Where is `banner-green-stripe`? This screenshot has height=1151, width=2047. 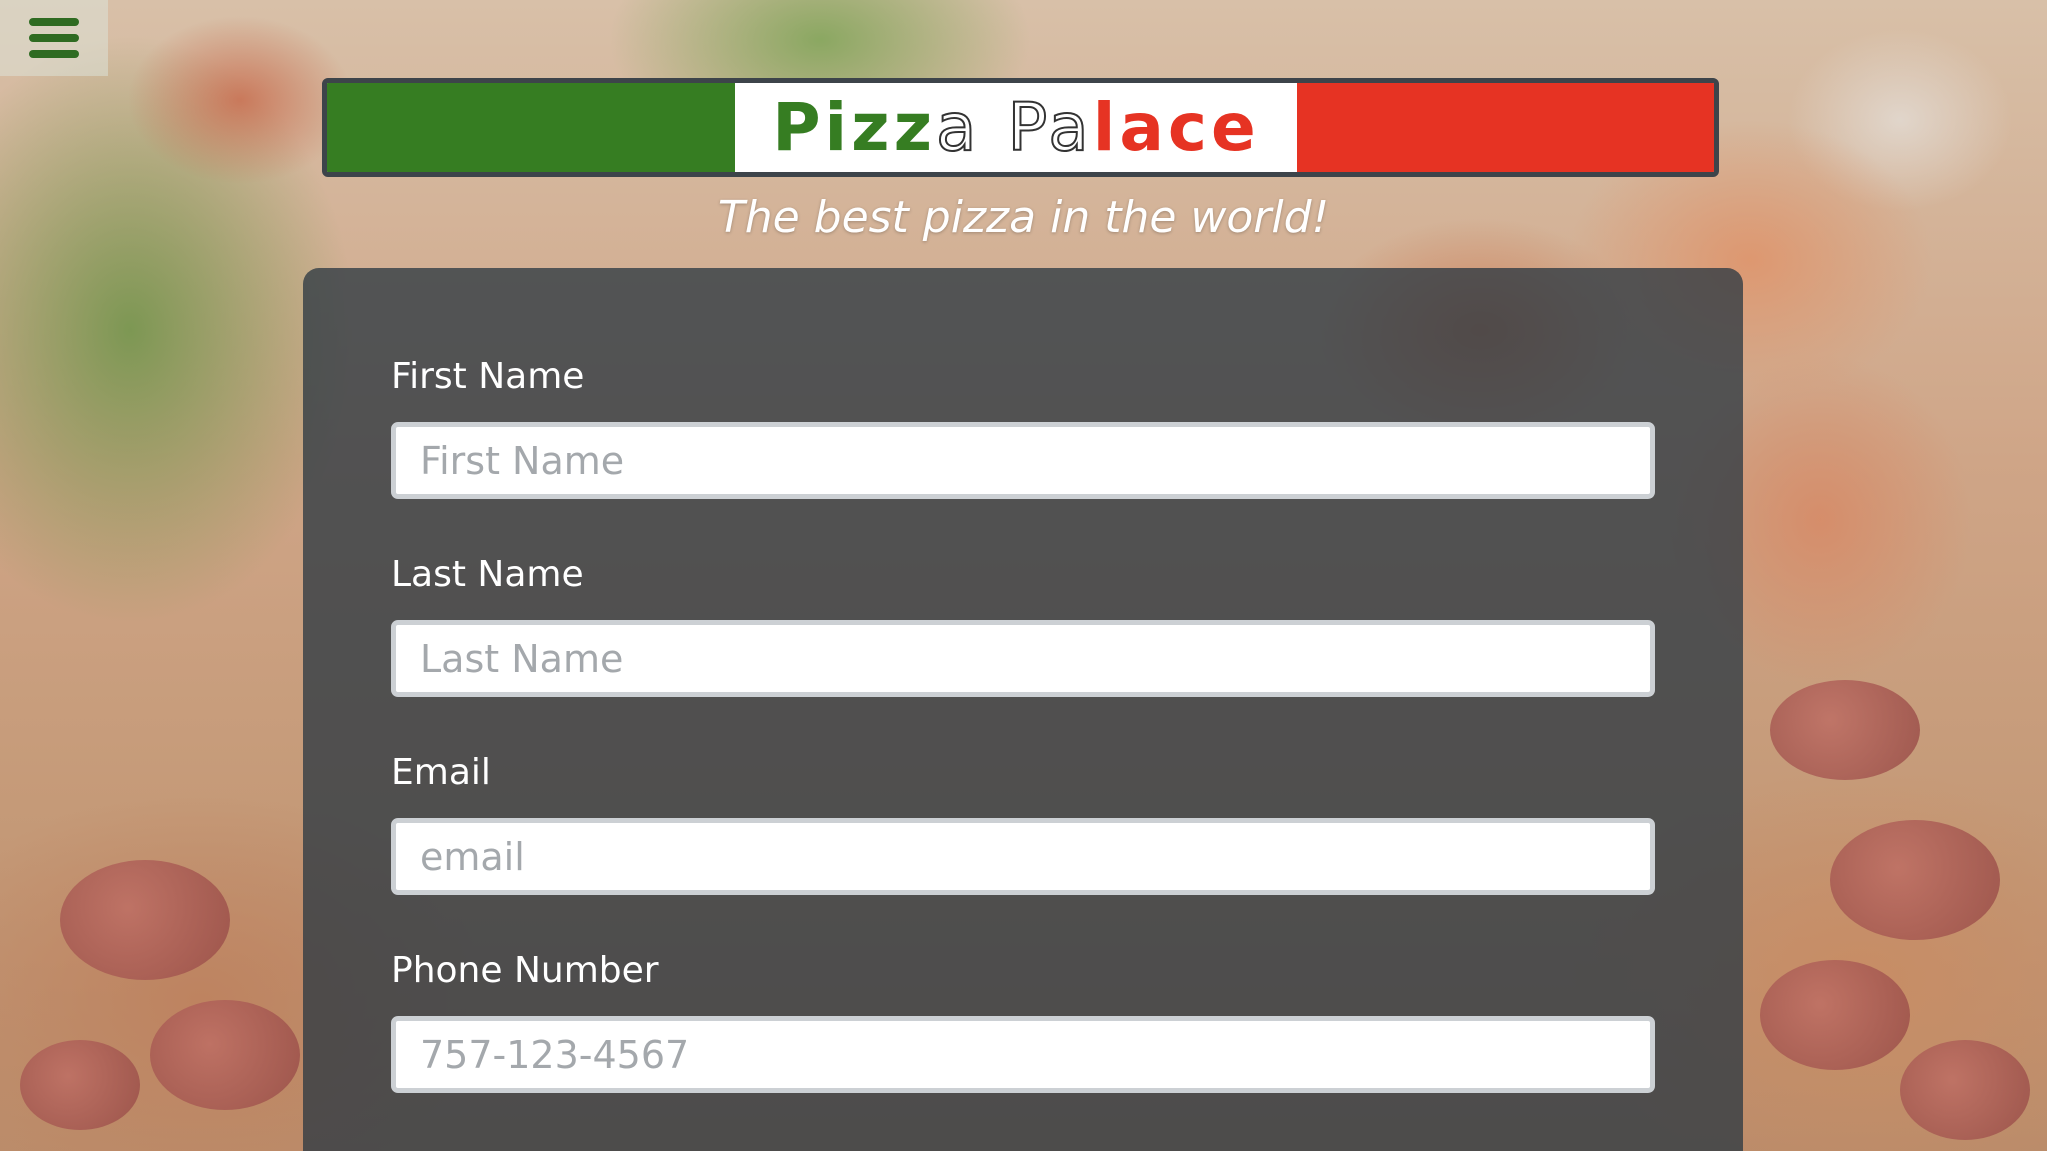
banner-green-stripe is located at coordinates (531, 127).